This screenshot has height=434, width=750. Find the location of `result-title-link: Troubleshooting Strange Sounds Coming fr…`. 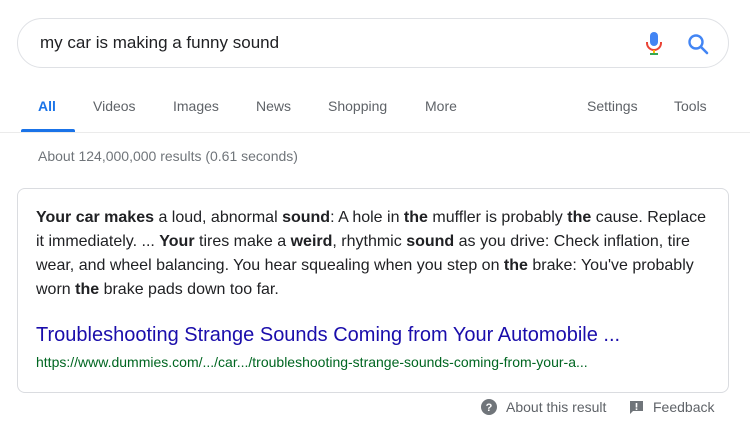

result-title-link: Troubleshooting Strange Sounds Coming fr… is located at coordinates (328, 335).